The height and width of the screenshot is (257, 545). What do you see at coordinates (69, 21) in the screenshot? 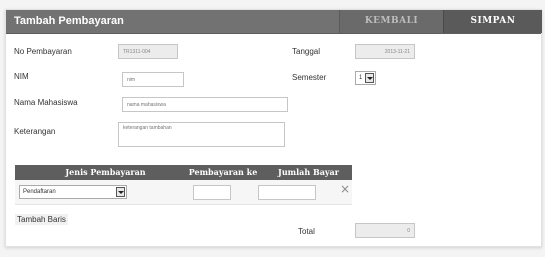
I see `page-title: Tambah Pembayaran` at bounding box center [69, 21].